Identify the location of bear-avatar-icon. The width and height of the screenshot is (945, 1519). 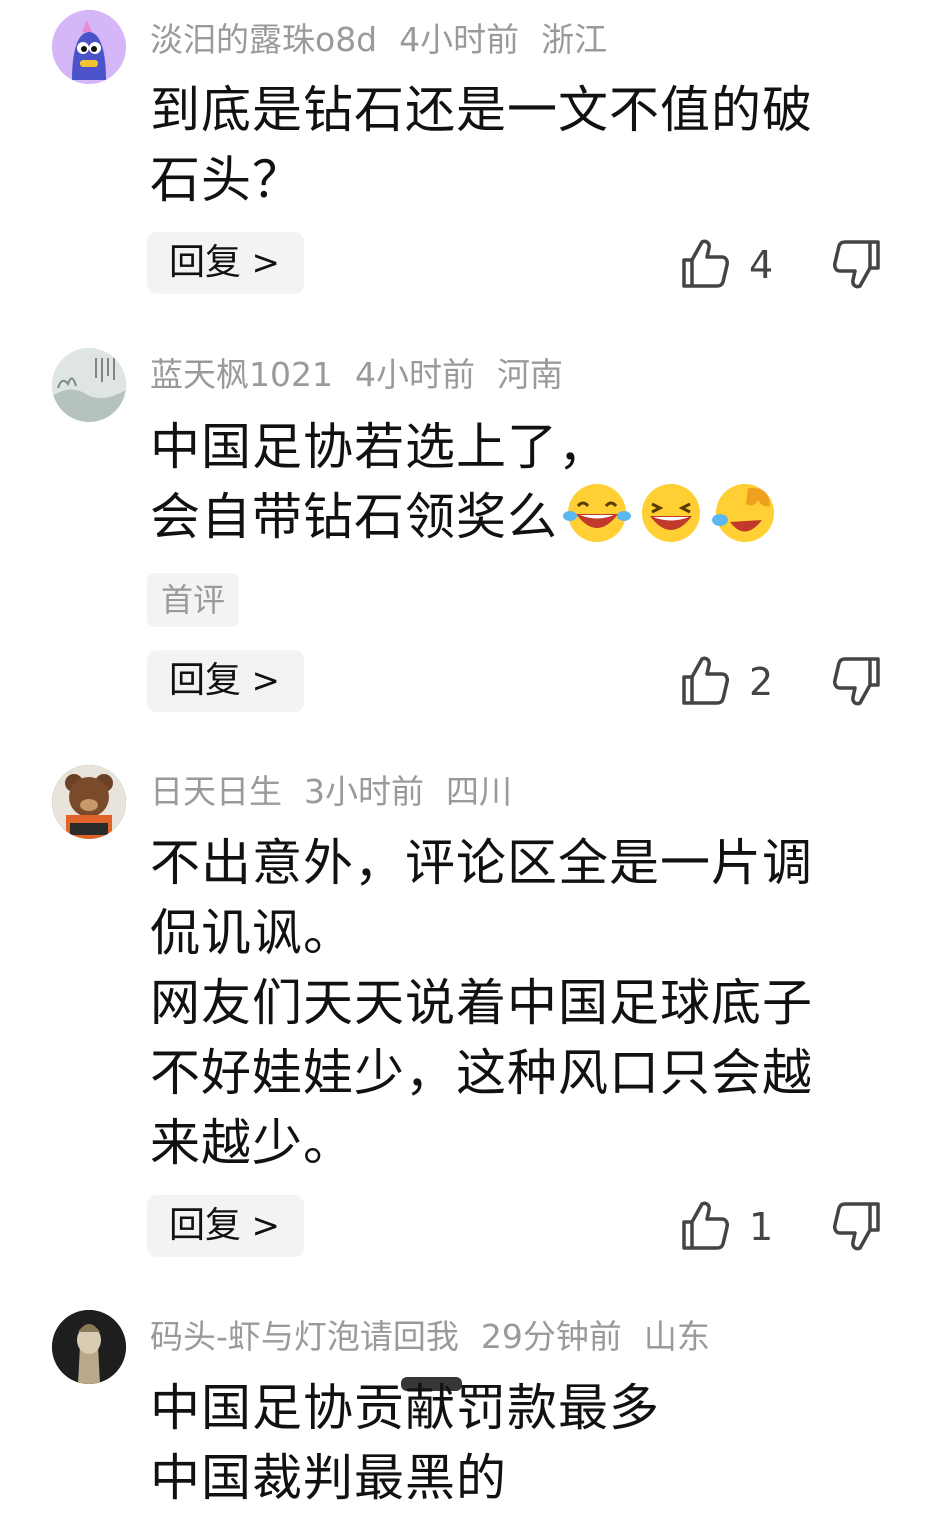
(89, 802).